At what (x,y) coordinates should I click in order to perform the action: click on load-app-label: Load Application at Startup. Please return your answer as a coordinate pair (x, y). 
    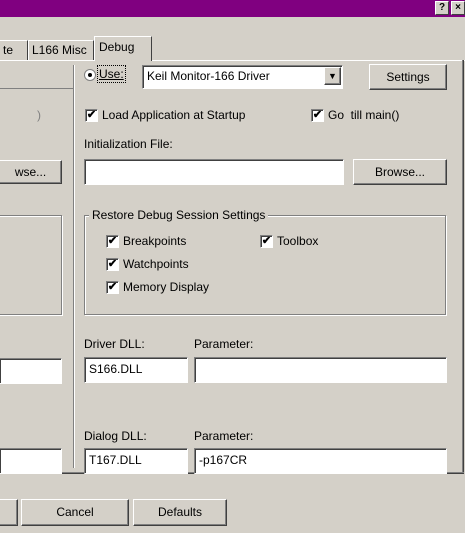
    Looking at the image, I should click on (174, 115).